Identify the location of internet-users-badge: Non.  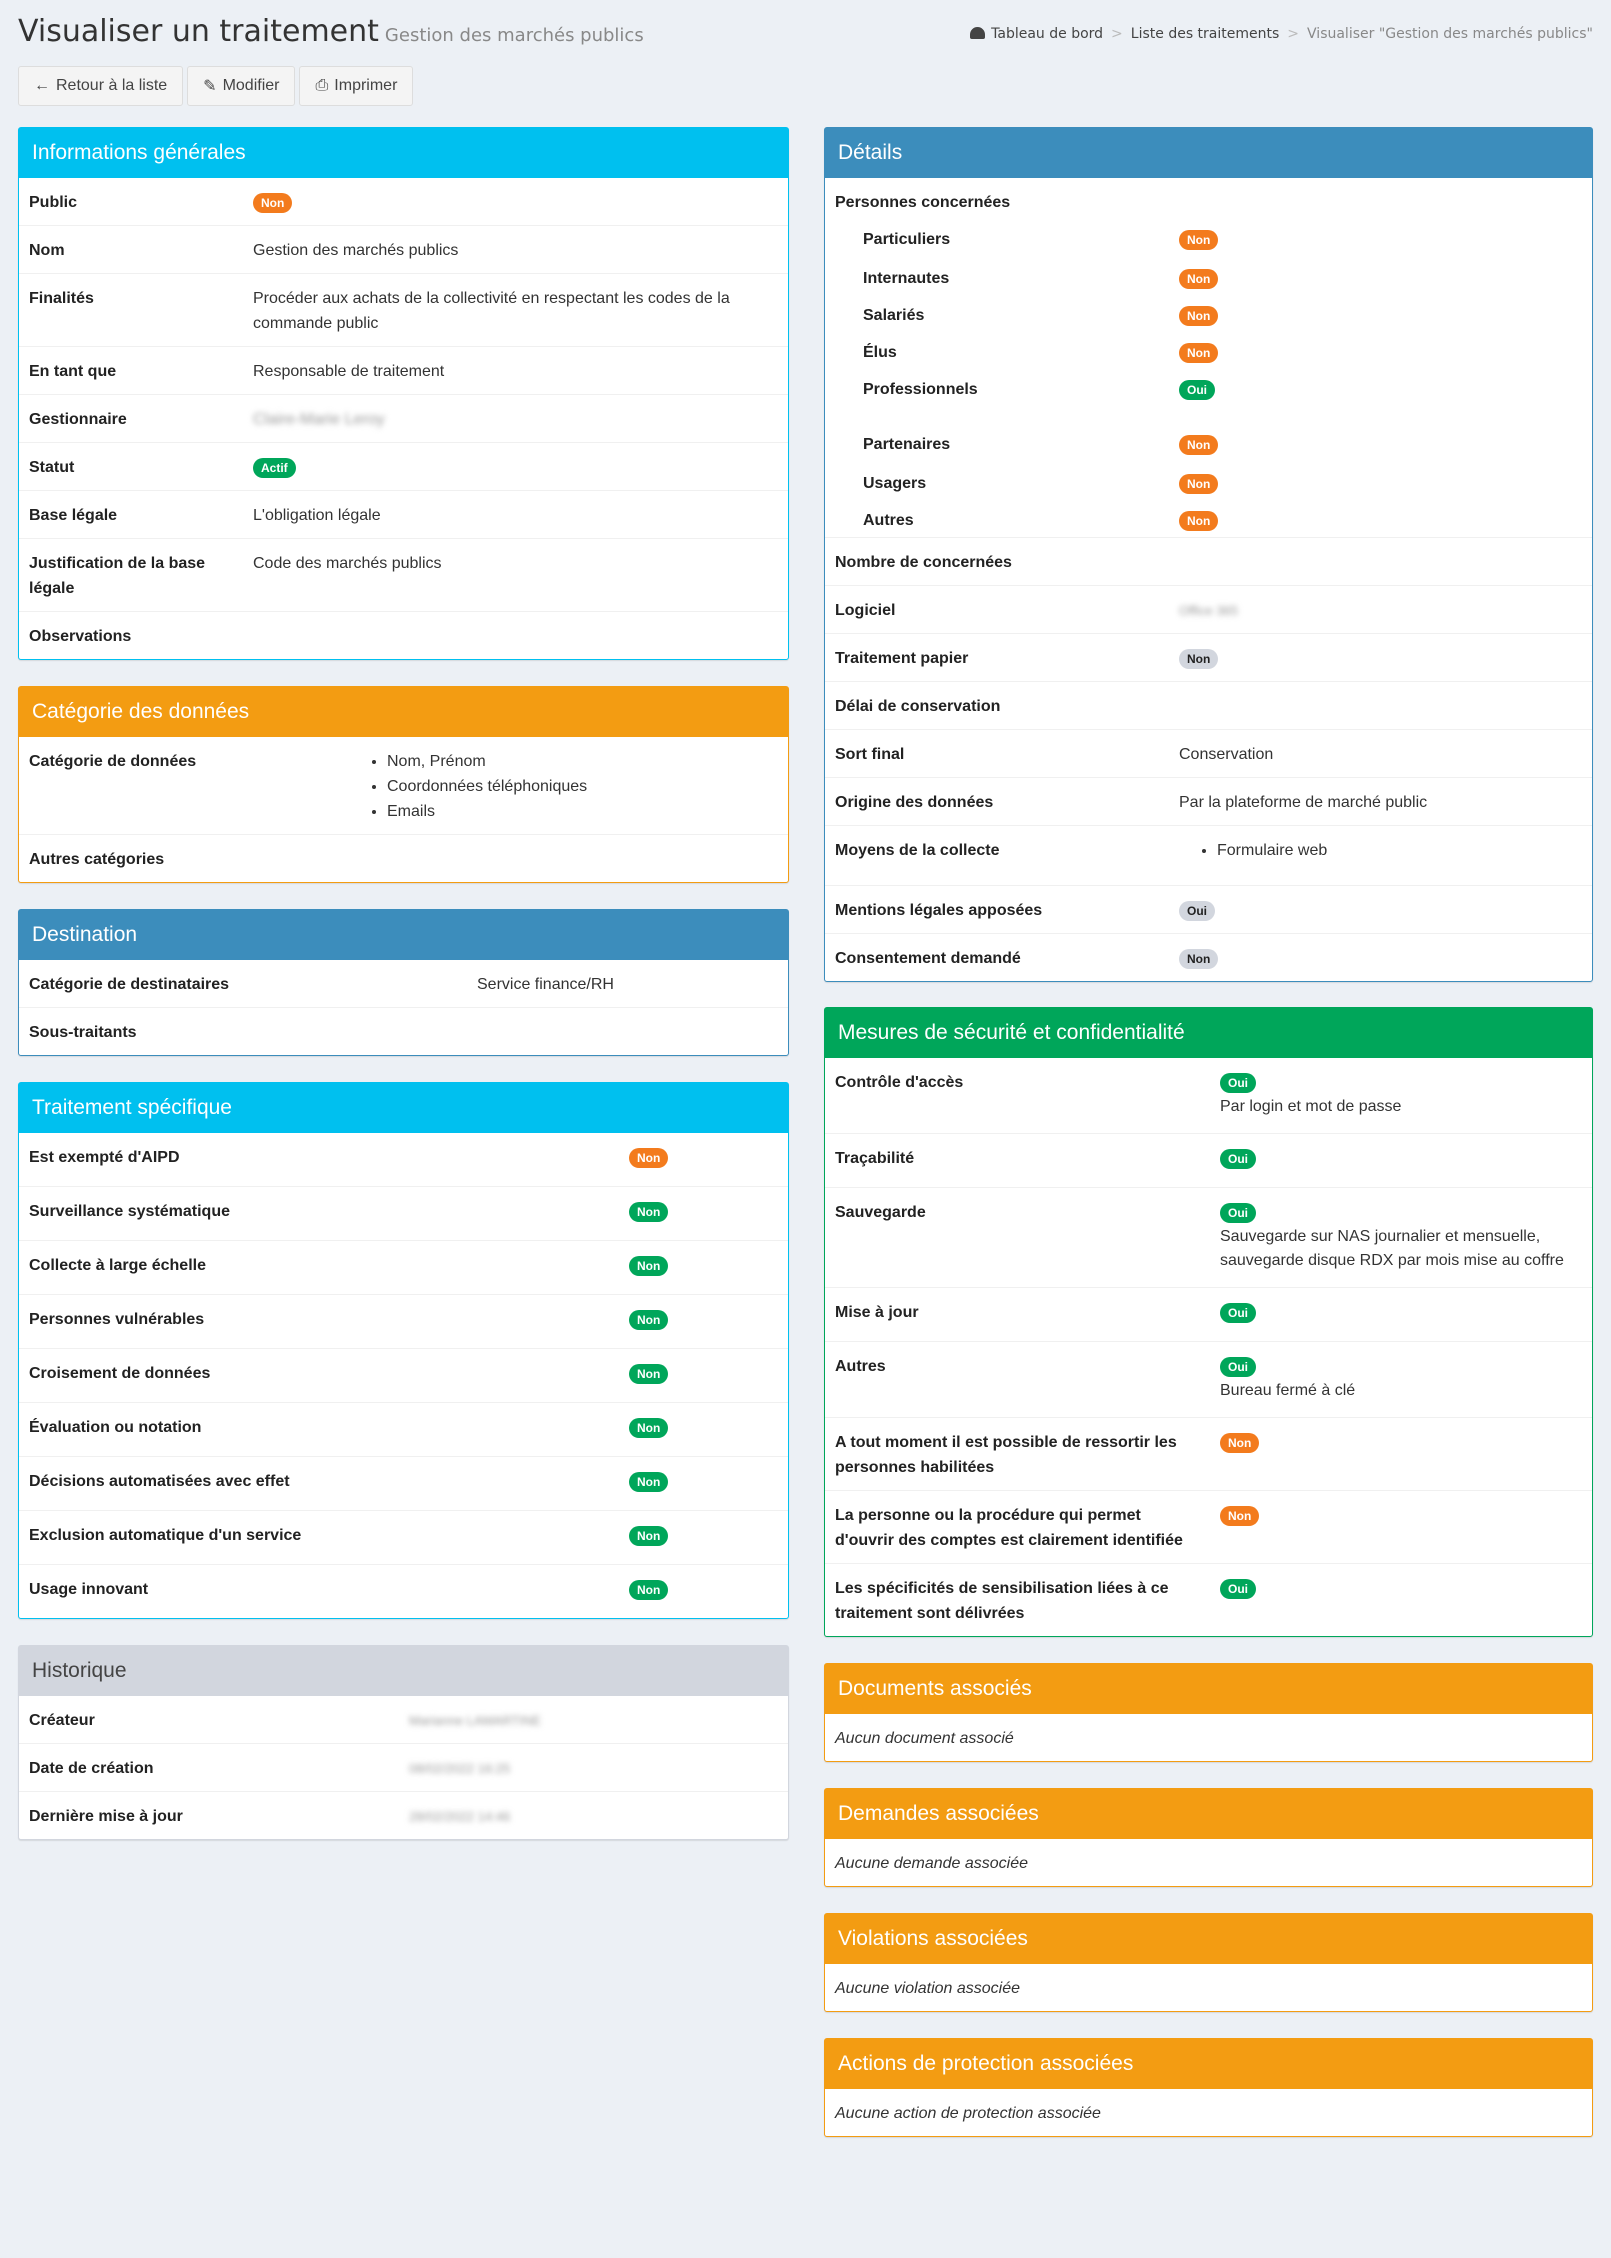
(1199, 278).